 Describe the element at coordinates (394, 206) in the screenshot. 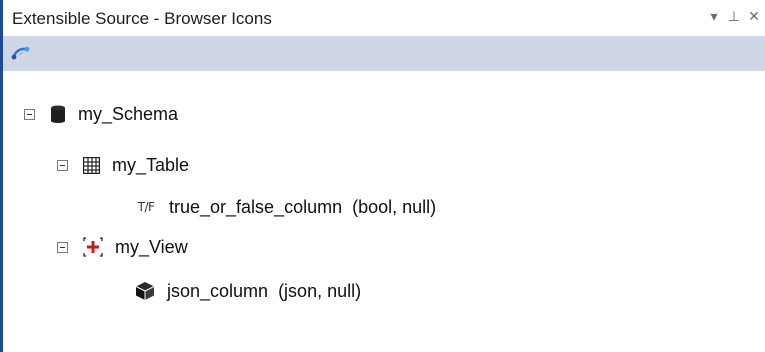

I see `bool-column-type: (bool, null)` at that location.